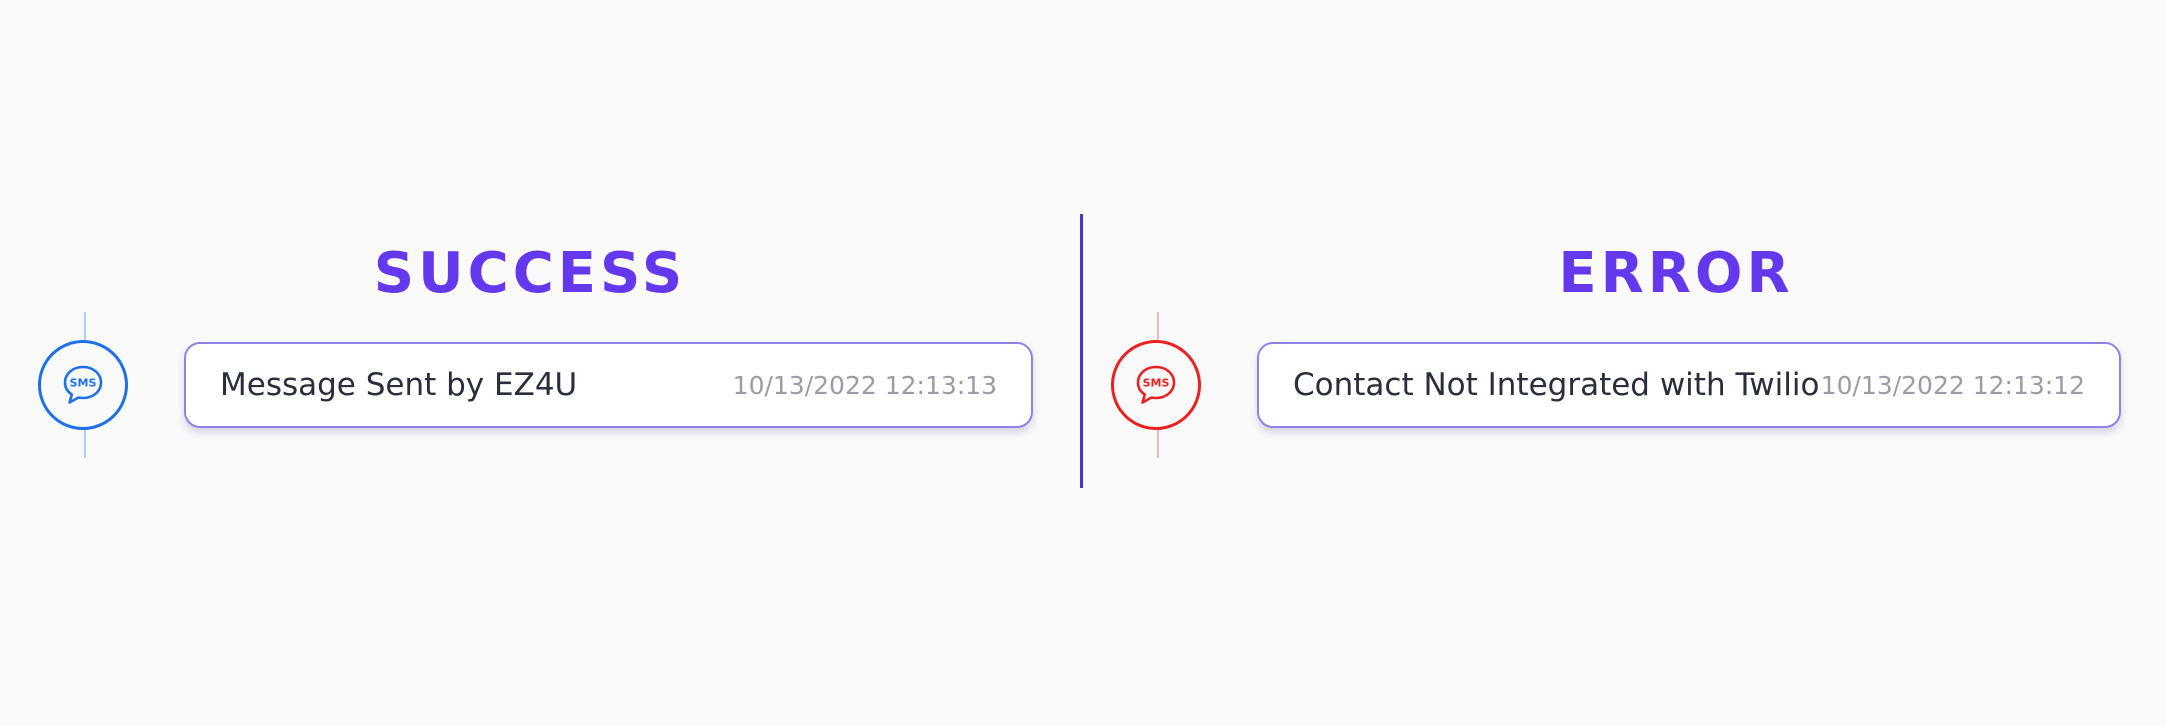 This screenshot has height=726, width=2166. Describe the element at coordinates (1952, 385) in the screenshot. I see `error-timestamp: 10/13/2022 12:13:12` at that location.